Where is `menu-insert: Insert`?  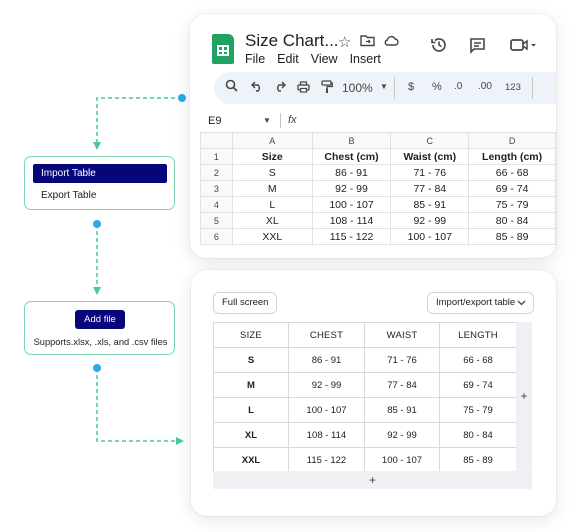 menu-insert: Insert is located at coordinates (365, 59).